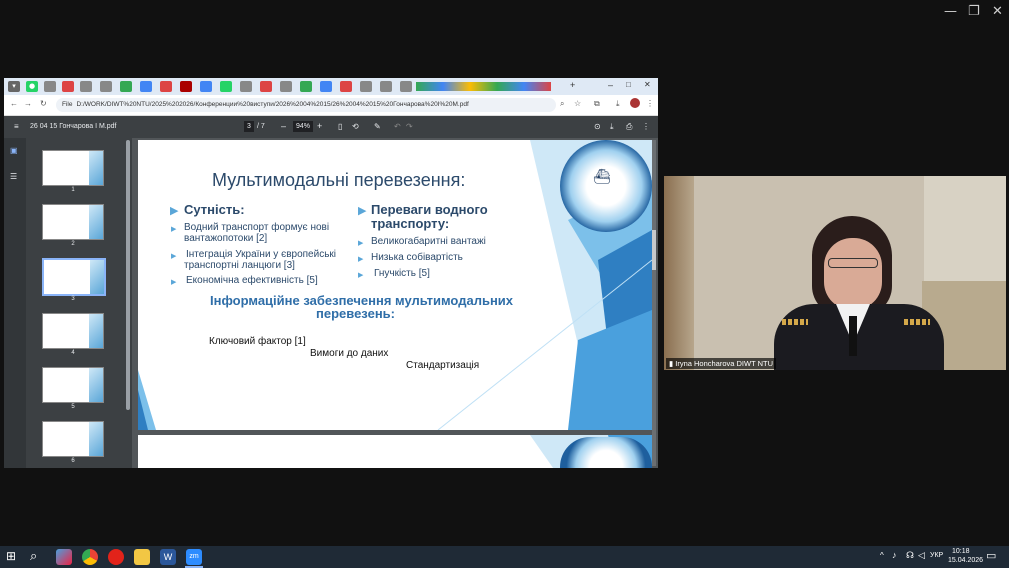 This screenshot has height=568, width=1009. Describe the element at coordinates (14, 86) in the screenshot. I see `tab-search-icon: ▾` at that location.